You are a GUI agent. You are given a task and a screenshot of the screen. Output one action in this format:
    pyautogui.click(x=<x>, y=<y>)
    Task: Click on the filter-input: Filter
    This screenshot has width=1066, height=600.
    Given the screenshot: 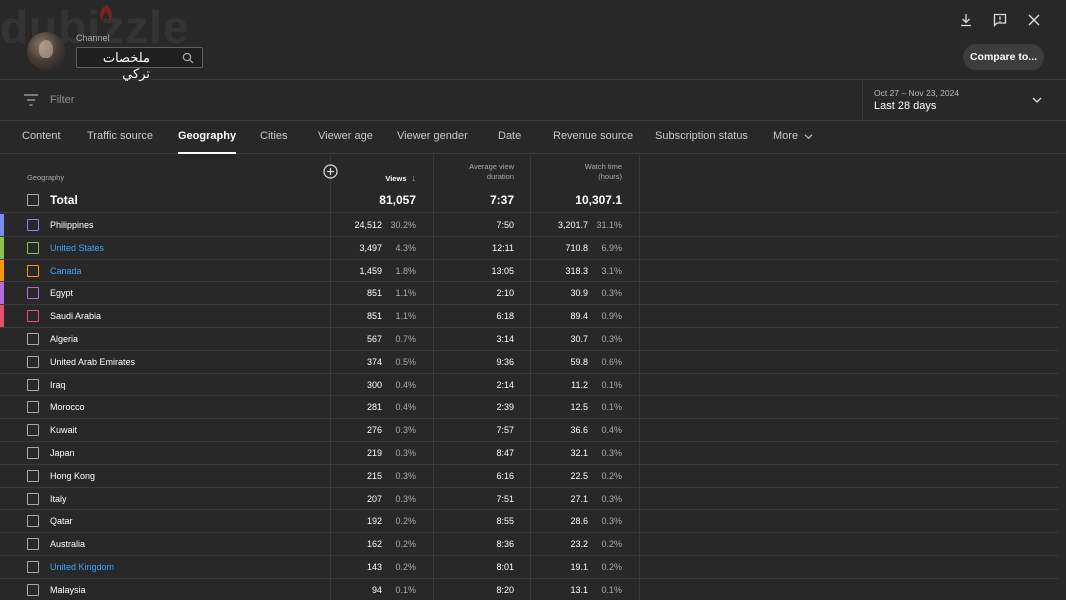 What is the action you would take?
    pyautogui.click(x=62, y=100)
    